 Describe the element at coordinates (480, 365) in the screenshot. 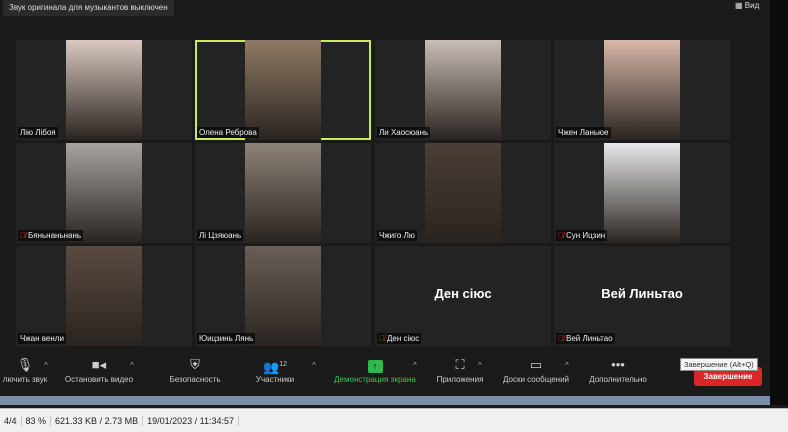

I see `apps-options-caret: ^` at that location.